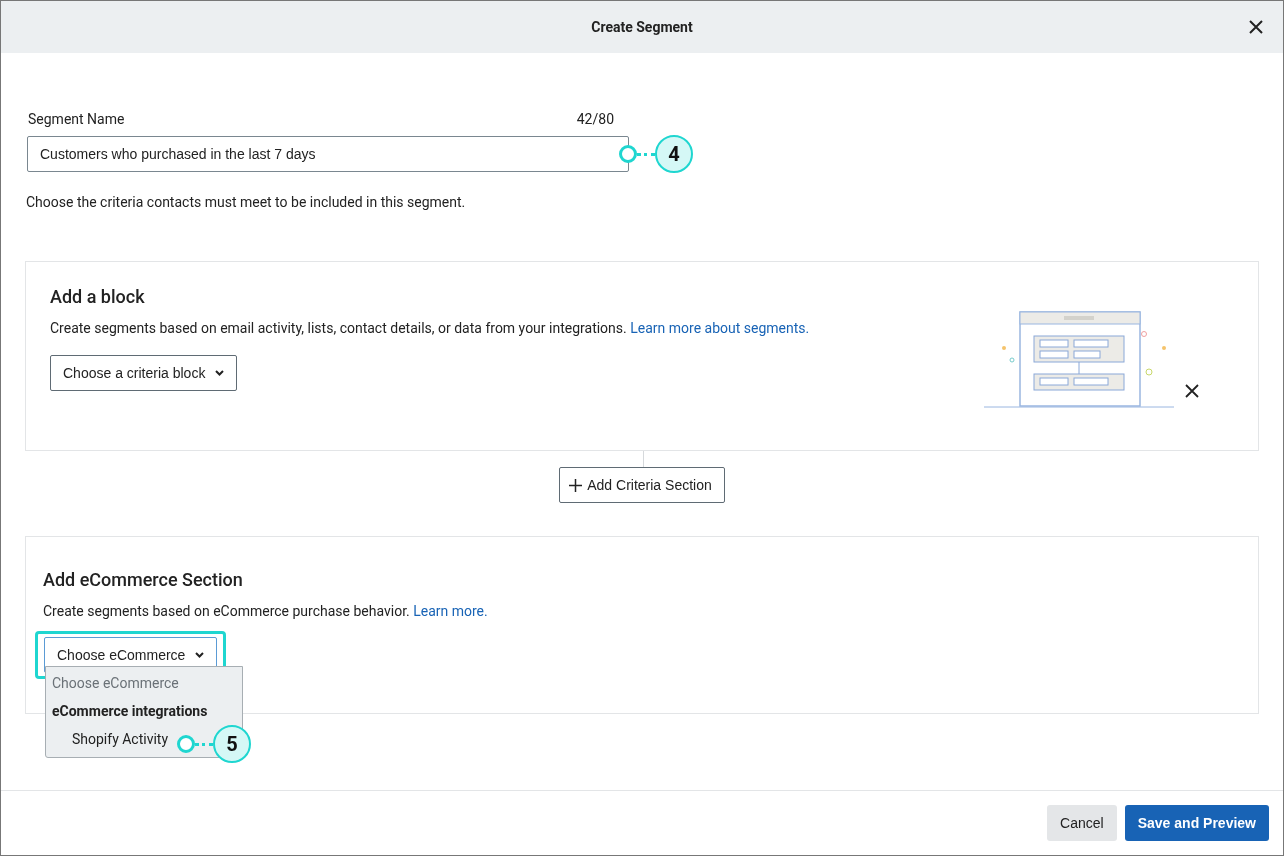 This screenshot has height=856, width=1284. Describe the element at coordinates (576, 485) in the screenshot. I see `plus-icon` at that location.